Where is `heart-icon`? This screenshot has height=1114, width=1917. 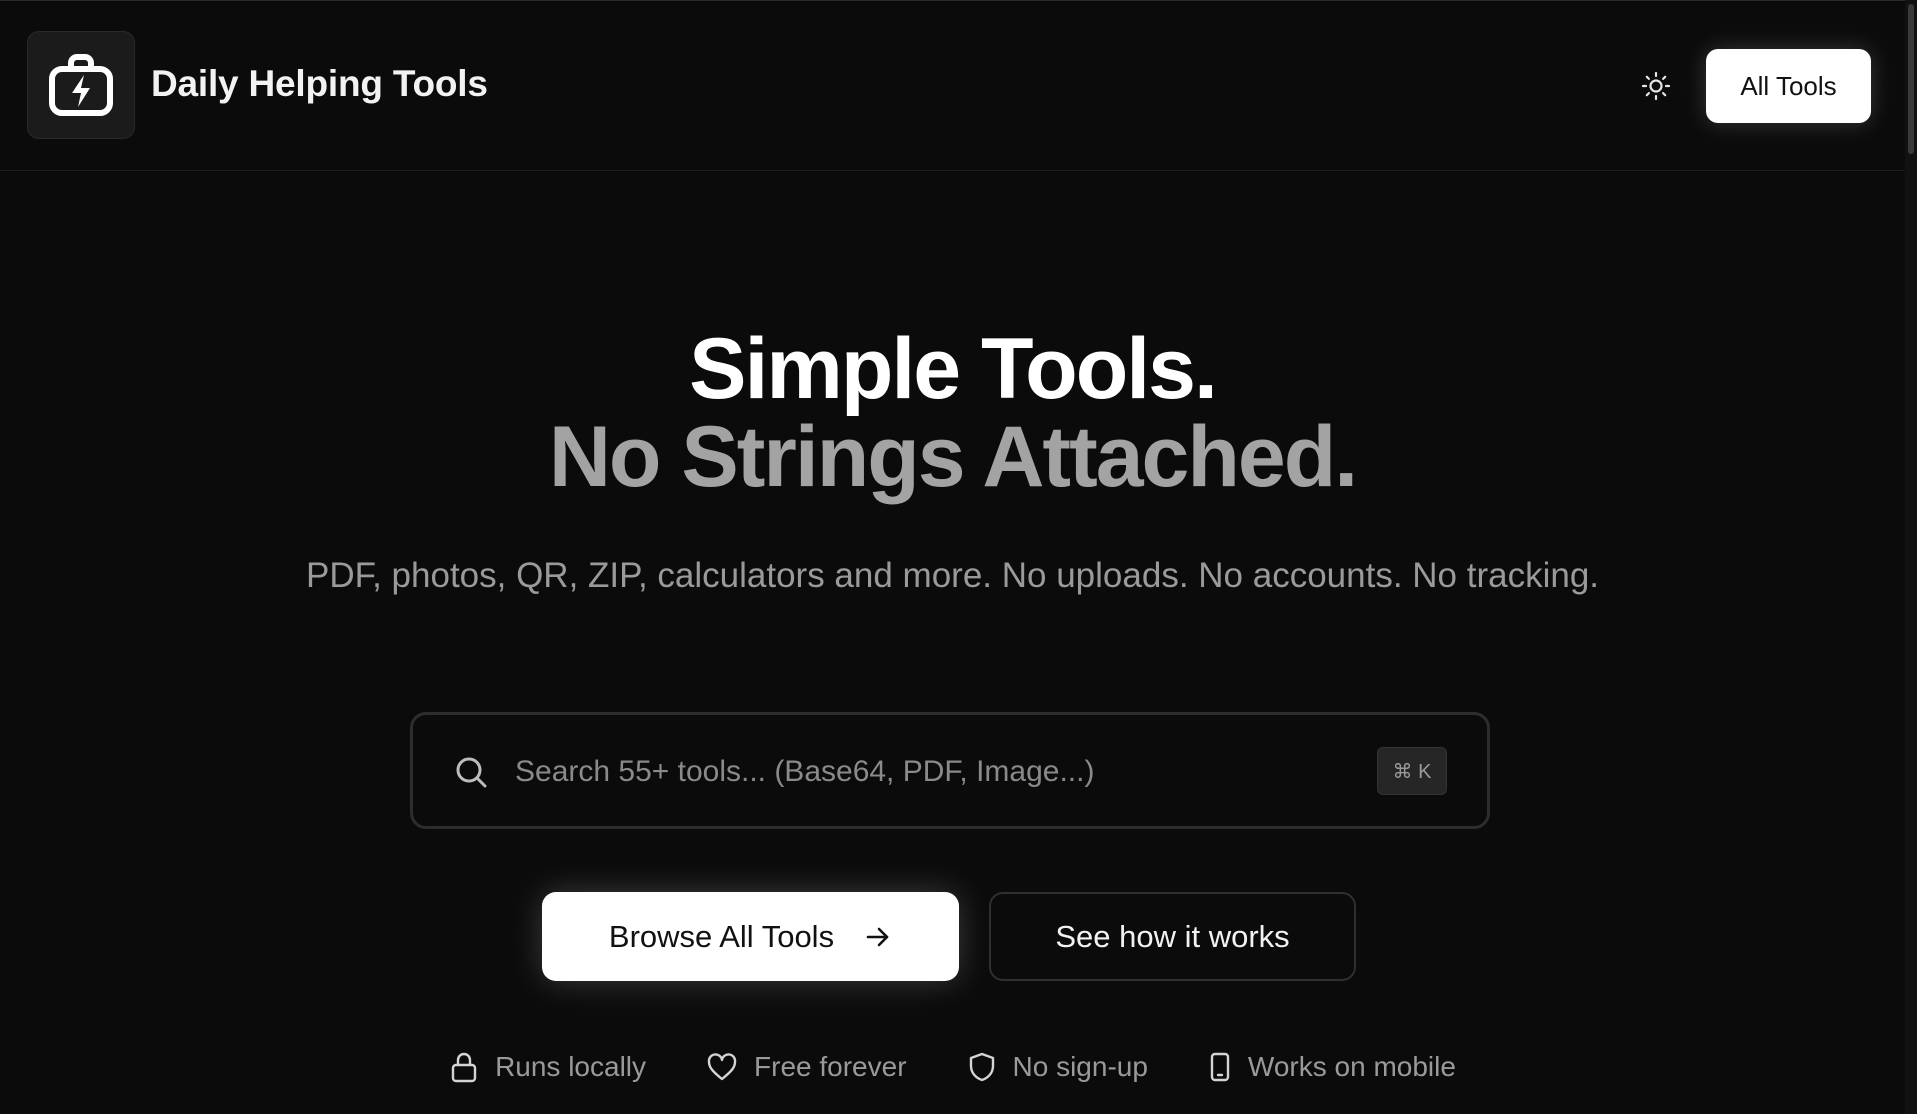
heart-icon is located at coordinates (722, 1067).